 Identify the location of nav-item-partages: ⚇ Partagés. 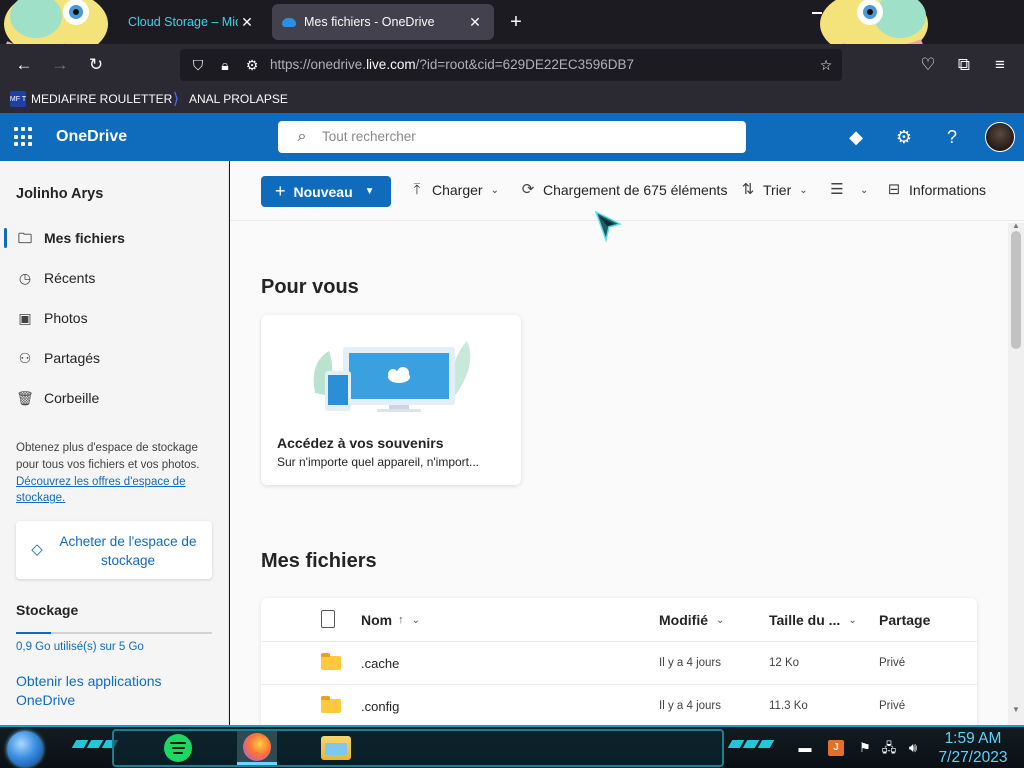
(114, 358).